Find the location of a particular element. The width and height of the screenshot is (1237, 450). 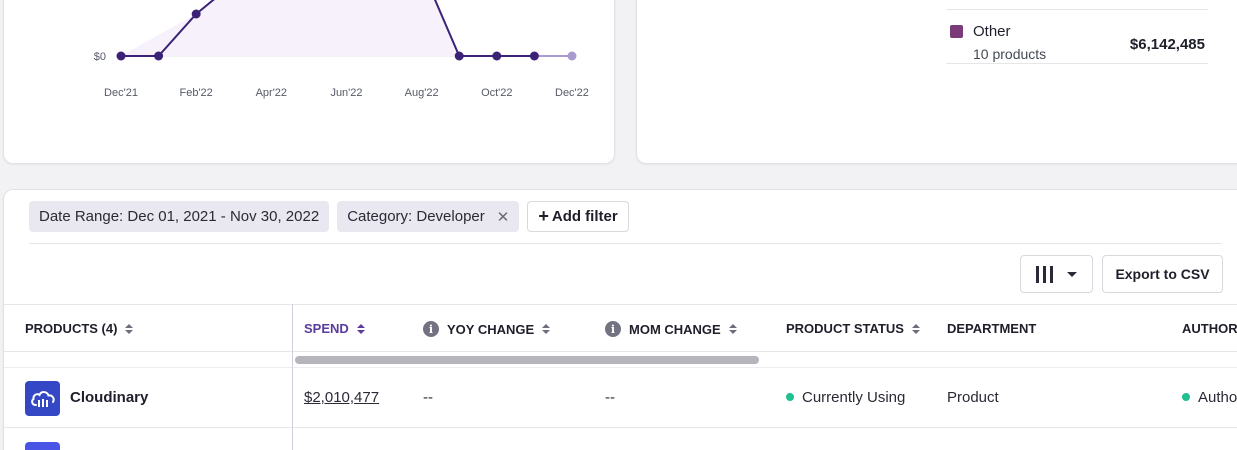

x-tick-label: Dec'22 is located at coordinates (572, 93).